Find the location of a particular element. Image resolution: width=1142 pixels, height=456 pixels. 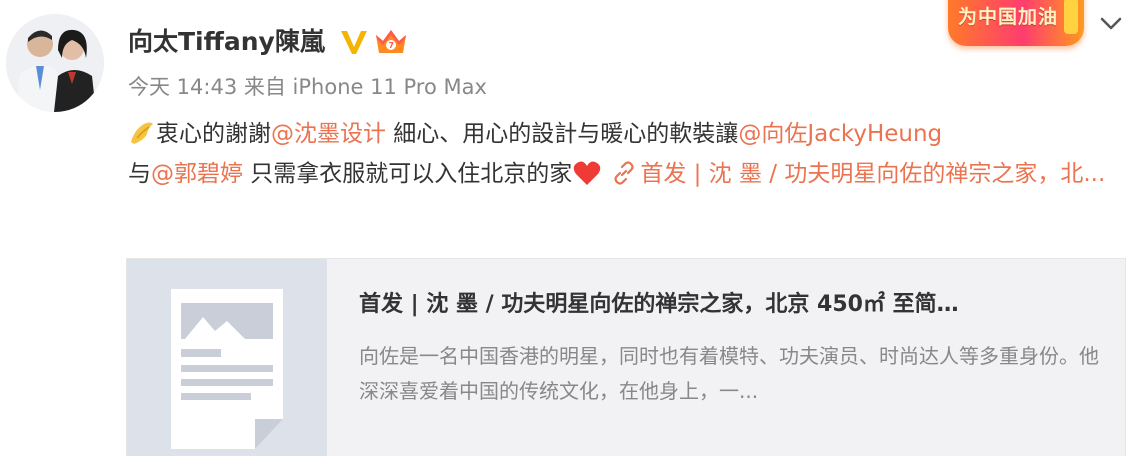

chevron-down-icon is located at coordinates (1111, 24).